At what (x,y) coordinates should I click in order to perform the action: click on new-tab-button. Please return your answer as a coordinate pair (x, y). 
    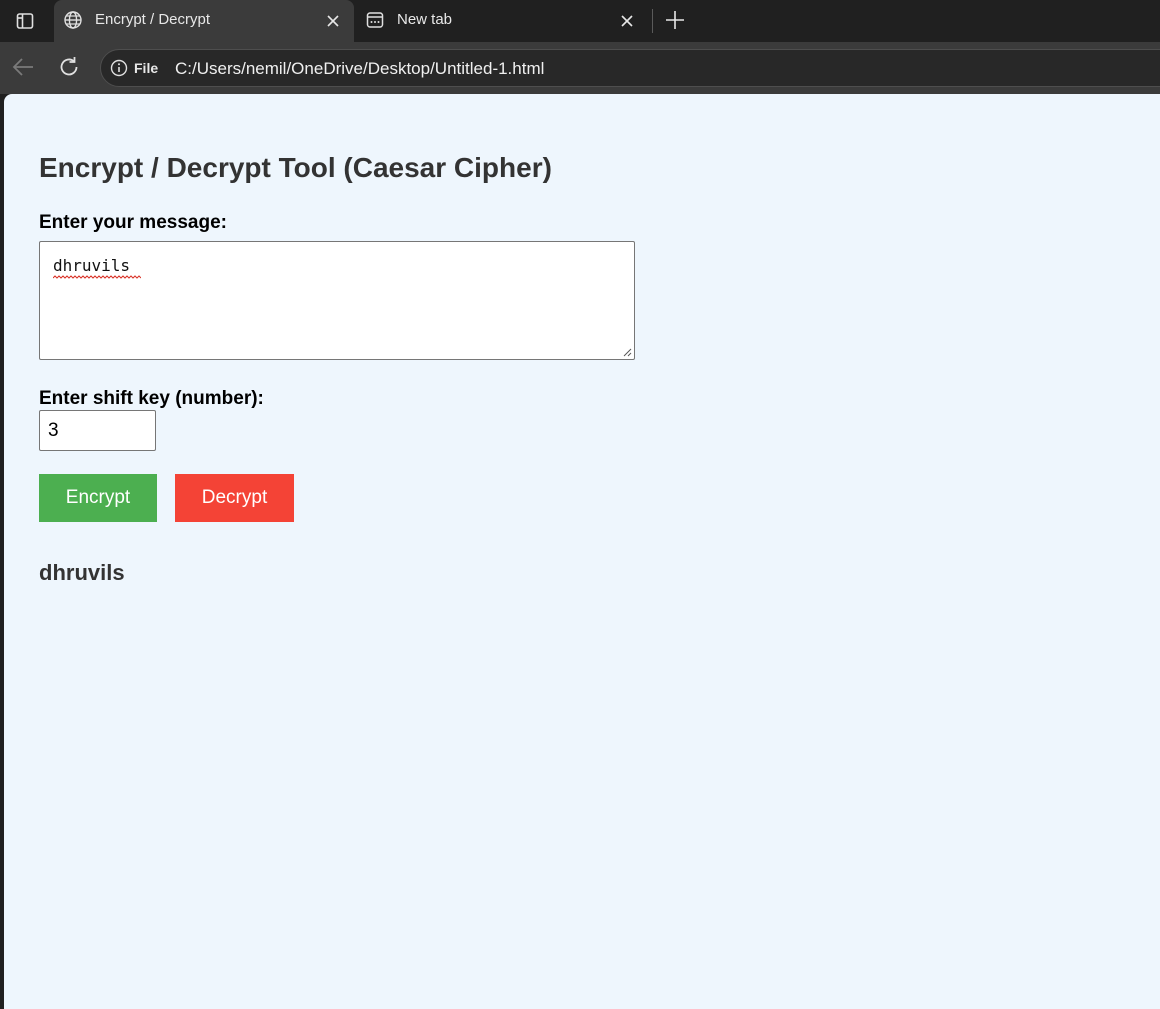
    Looking at the image, I should click on (675, 20).